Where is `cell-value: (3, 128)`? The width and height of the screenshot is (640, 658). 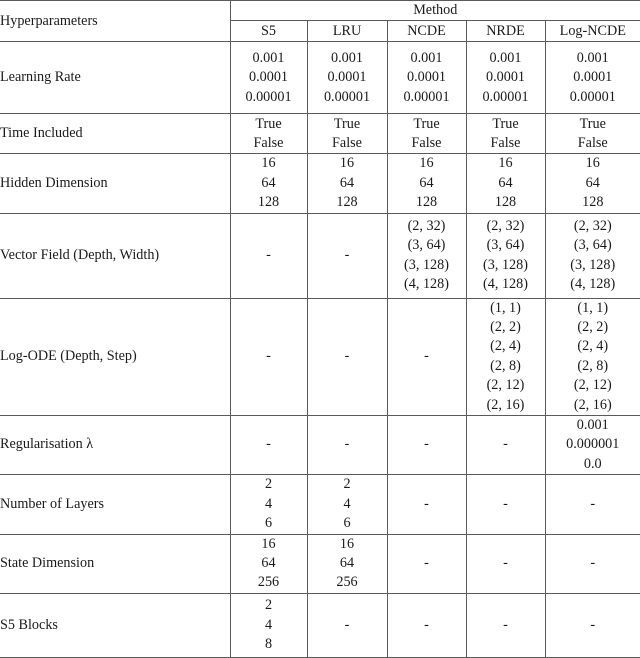 cell-value: (3, 128) is located at coordinates (506, 265).